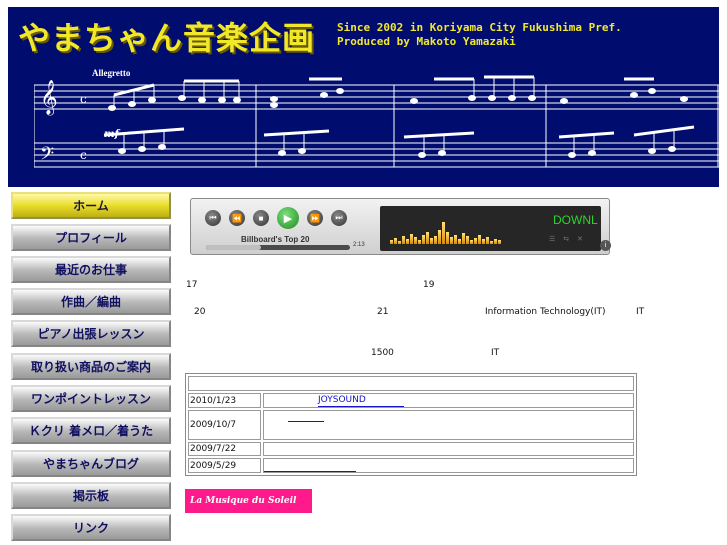  I want to click on content-it-full: Information Technology(IT), so click(545, 312).